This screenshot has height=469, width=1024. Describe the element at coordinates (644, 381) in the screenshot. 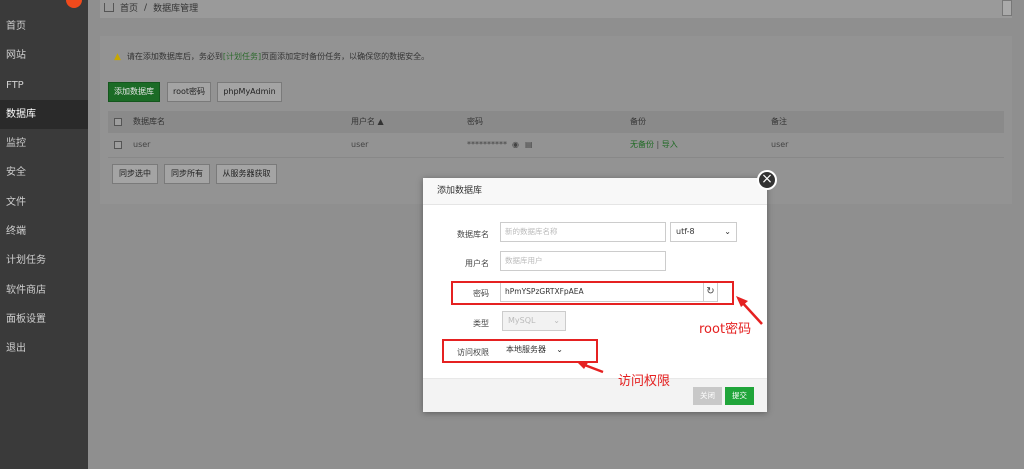

I see `annotation-access: 访问权限` at that location.